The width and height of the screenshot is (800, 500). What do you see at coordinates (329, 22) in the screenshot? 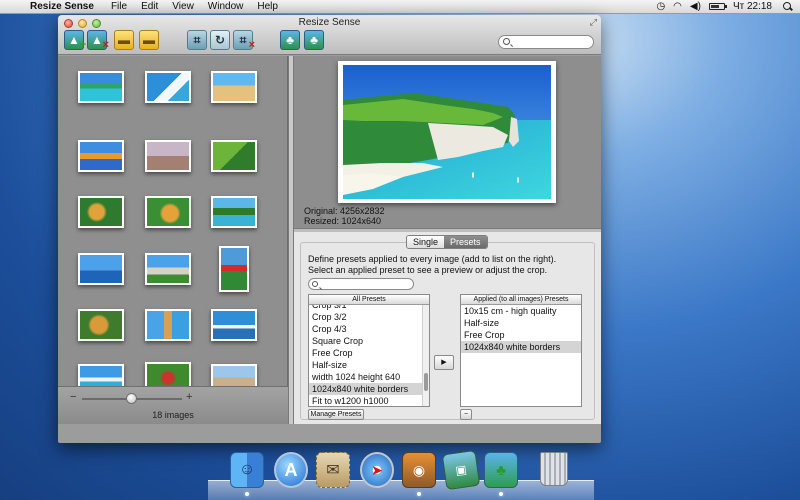
I see `window-title: Resize Sense` at bounding box center [329, 22].